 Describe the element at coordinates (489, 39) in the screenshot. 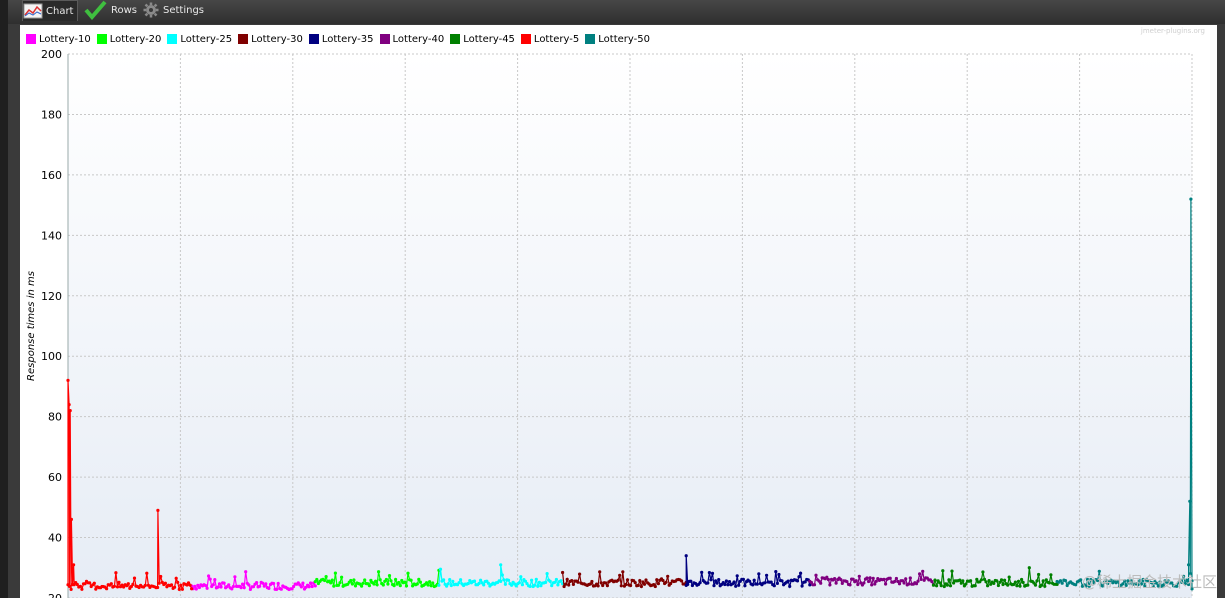

I see `legend-label: Lottery-45` at that location.